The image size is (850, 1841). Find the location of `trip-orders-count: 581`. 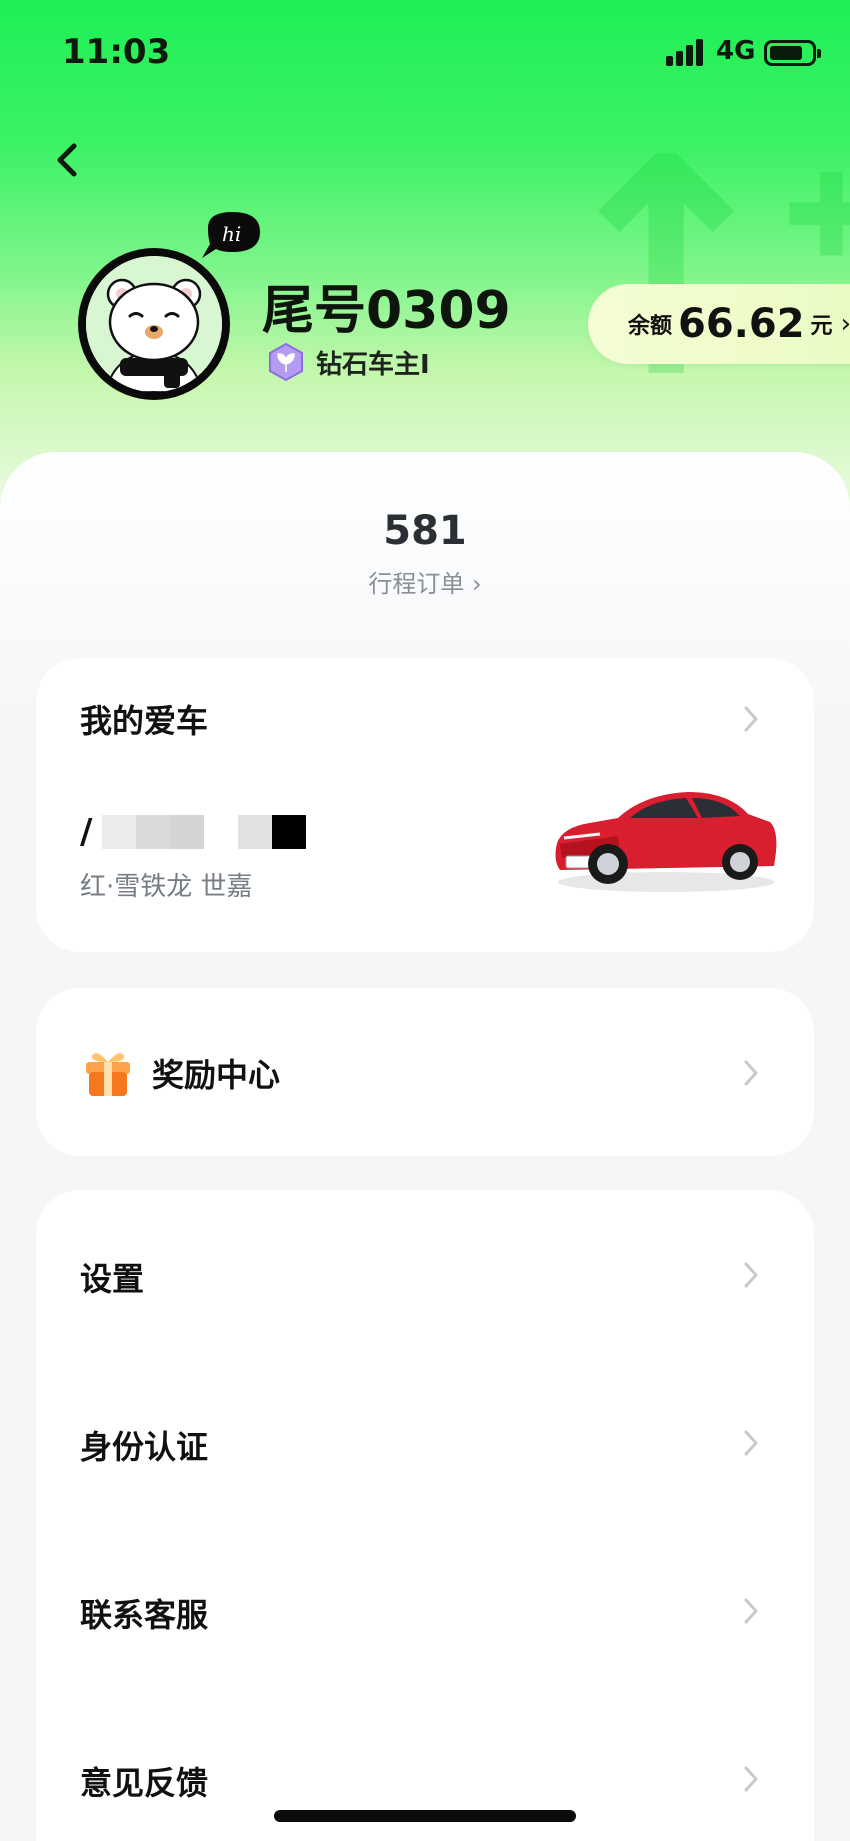

trip-orders-count: 581 is located at coordinates (425, 531).